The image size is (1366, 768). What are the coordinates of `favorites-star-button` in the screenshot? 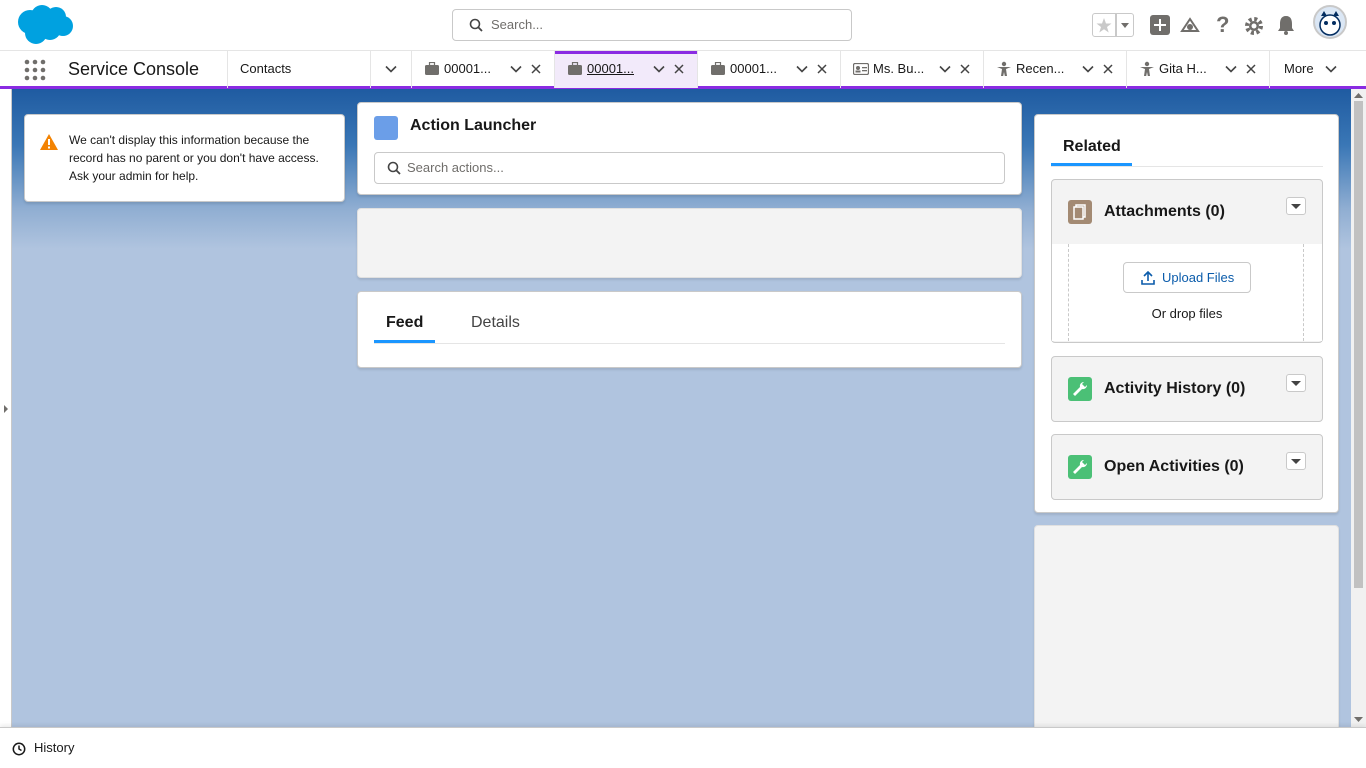 It's located at (1104, 25).